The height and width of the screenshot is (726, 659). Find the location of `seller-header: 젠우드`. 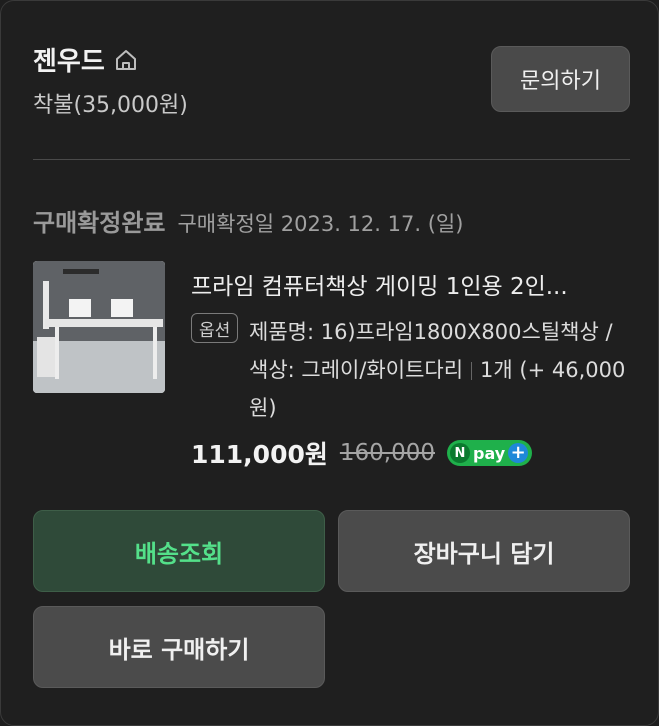

seller-header: 젠우드 is located at coordinates (86, 59).